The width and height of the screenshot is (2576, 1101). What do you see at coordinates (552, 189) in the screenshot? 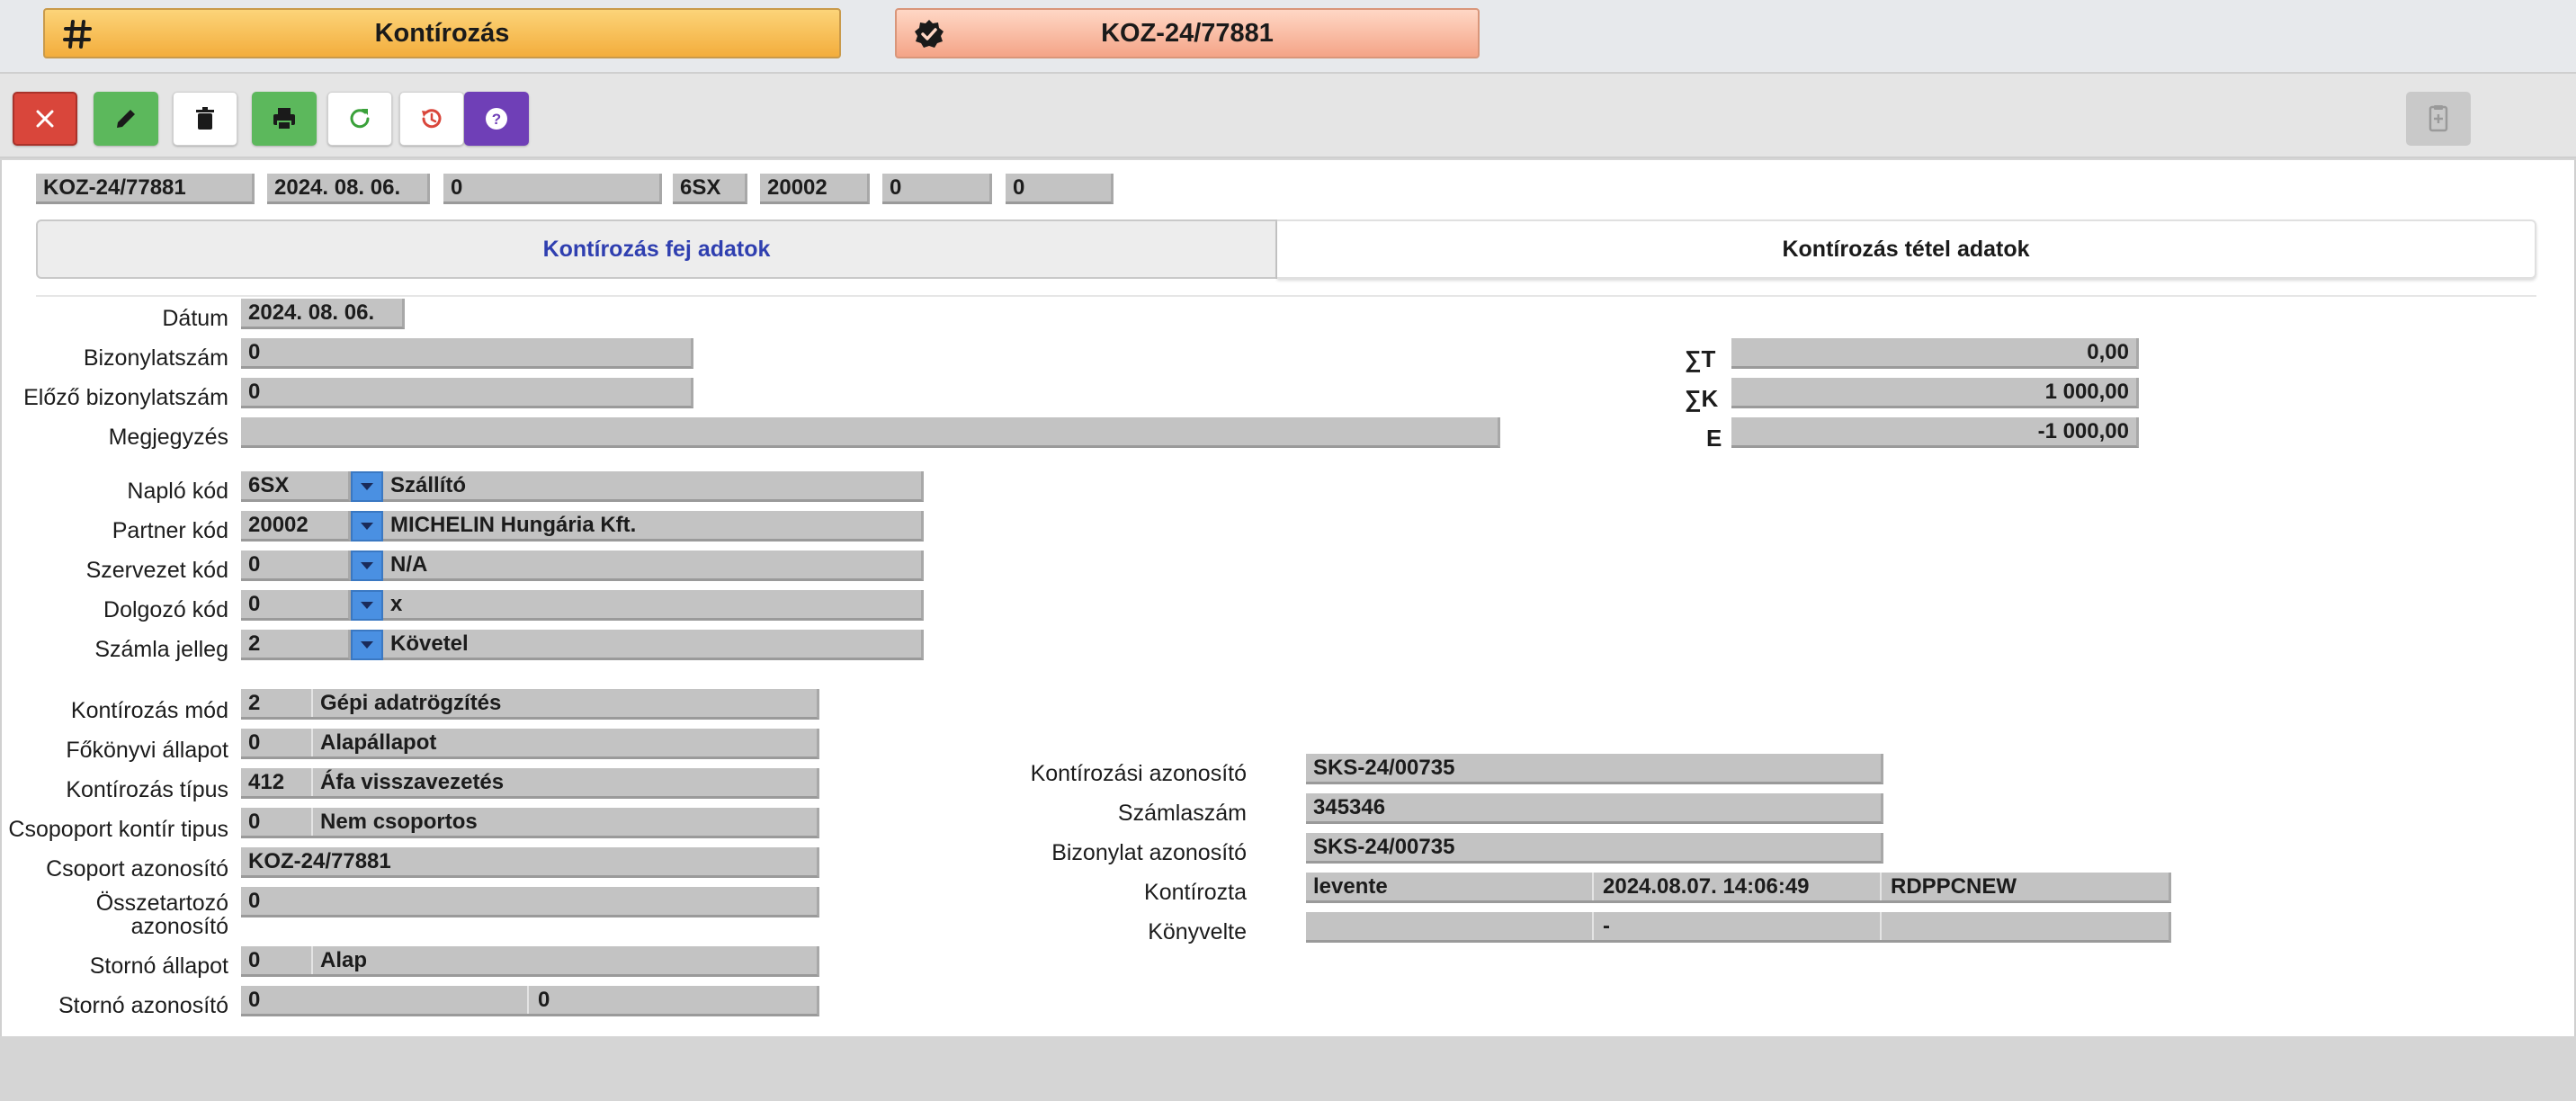
I see `summary-number: 0` at bounding box center [552, 189].